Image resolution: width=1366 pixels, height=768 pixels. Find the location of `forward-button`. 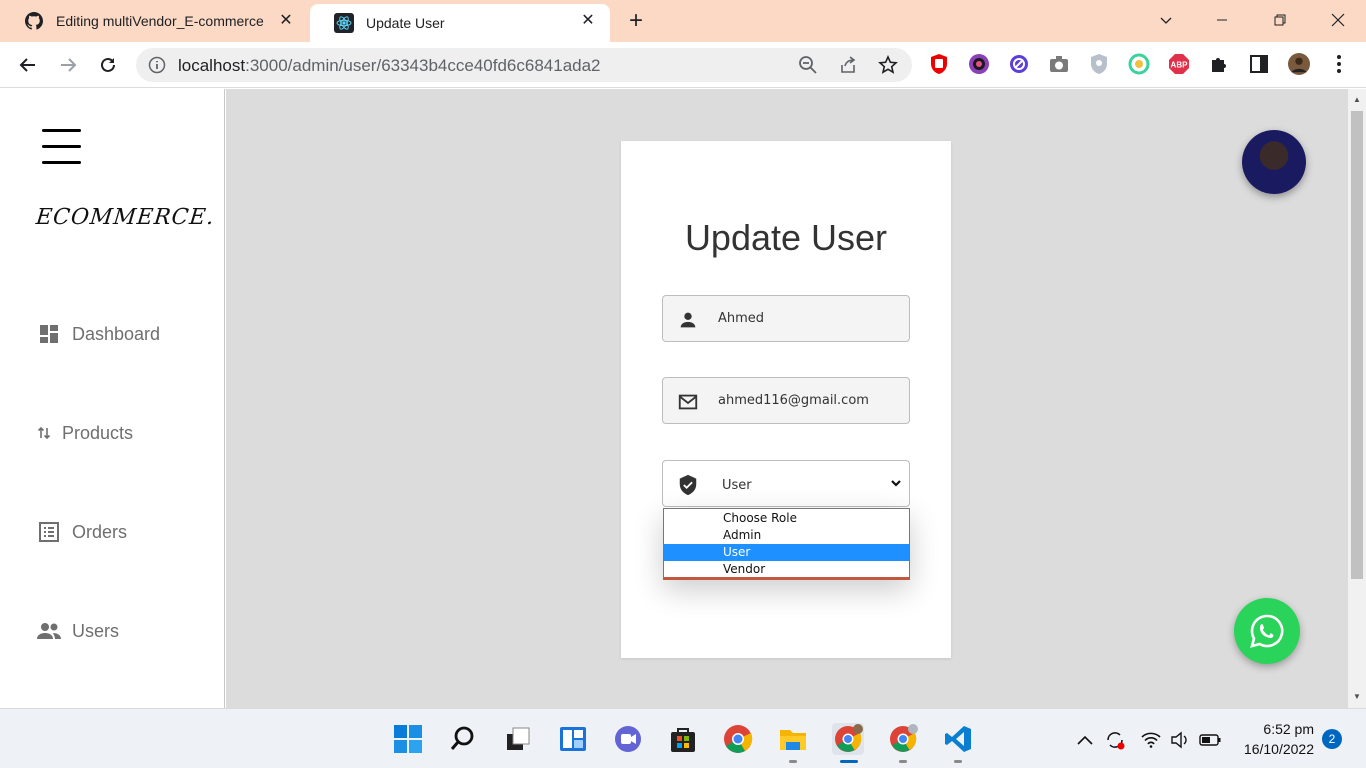

forward-button is located at coordinates (68, 65).